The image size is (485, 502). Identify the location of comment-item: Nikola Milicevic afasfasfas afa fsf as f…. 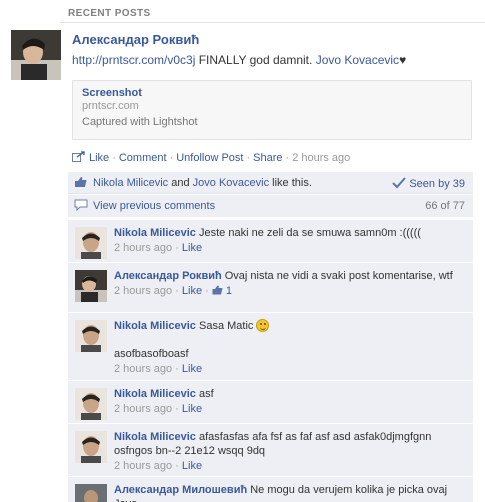
(270, 449).